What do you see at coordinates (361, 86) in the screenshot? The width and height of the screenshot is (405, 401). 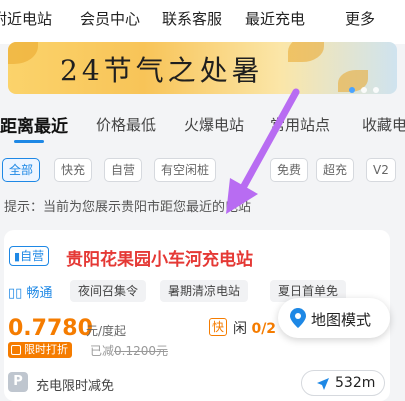 I see `banner-pager` at bounding box center [361, 86].